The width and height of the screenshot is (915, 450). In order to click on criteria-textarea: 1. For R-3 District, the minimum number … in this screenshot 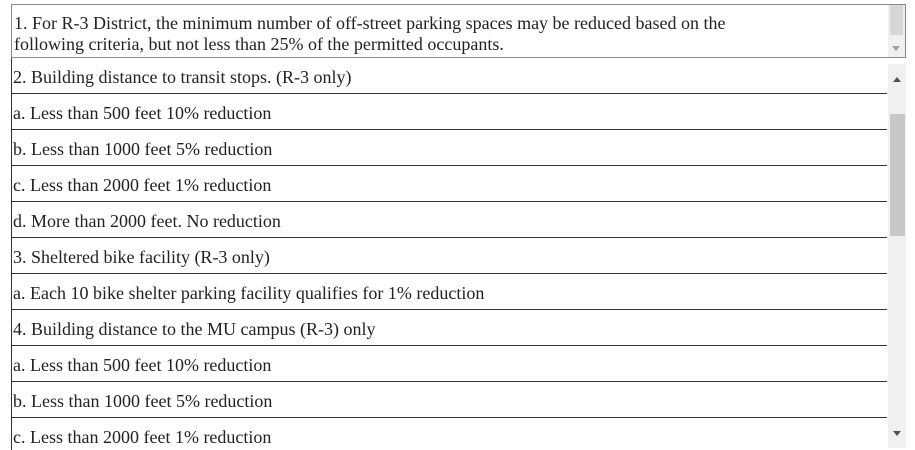, I will do `click(458, 31)`.